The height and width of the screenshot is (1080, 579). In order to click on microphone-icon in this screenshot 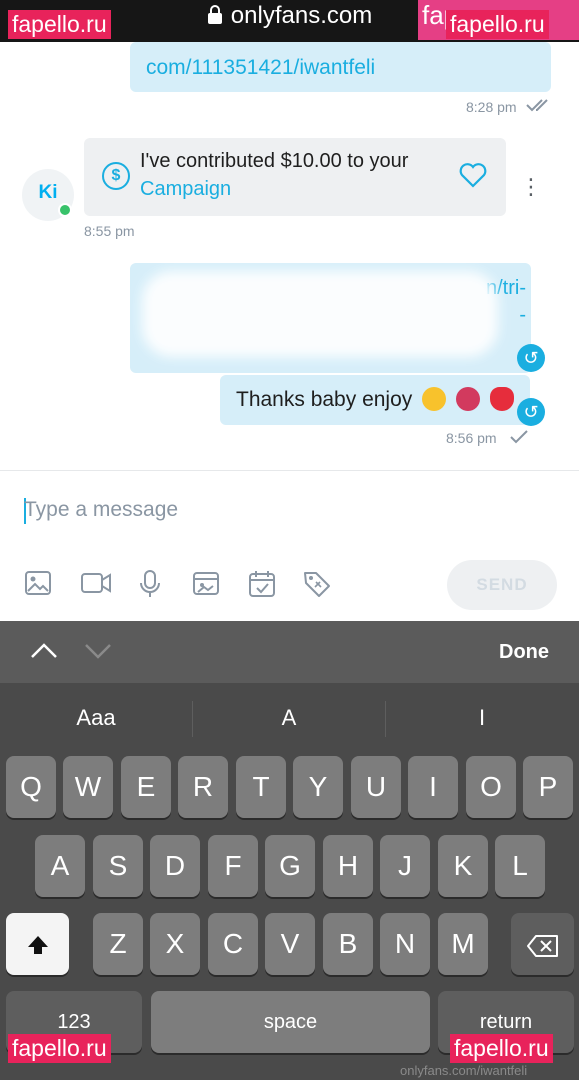, I will do `click(151, 583)`.